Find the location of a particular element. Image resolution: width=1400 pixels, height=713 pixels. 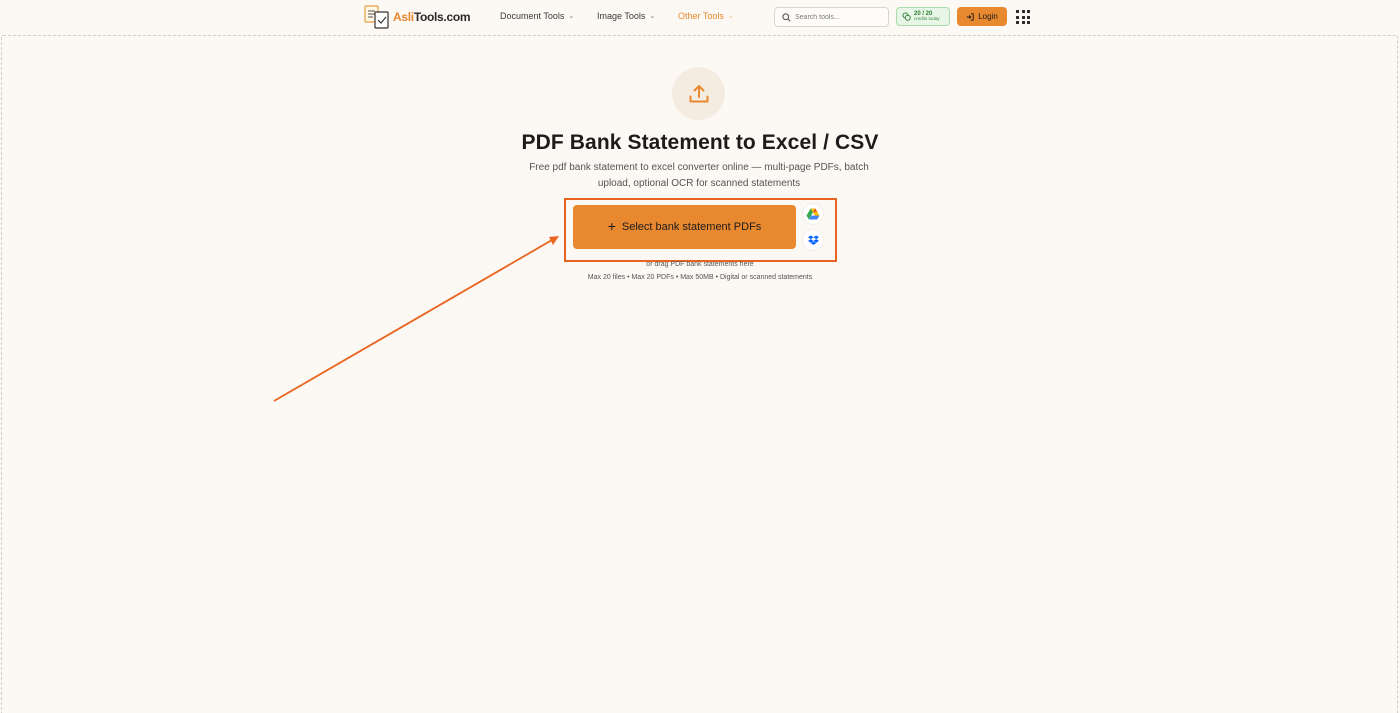

search-box is located at coordinates (831, 17).